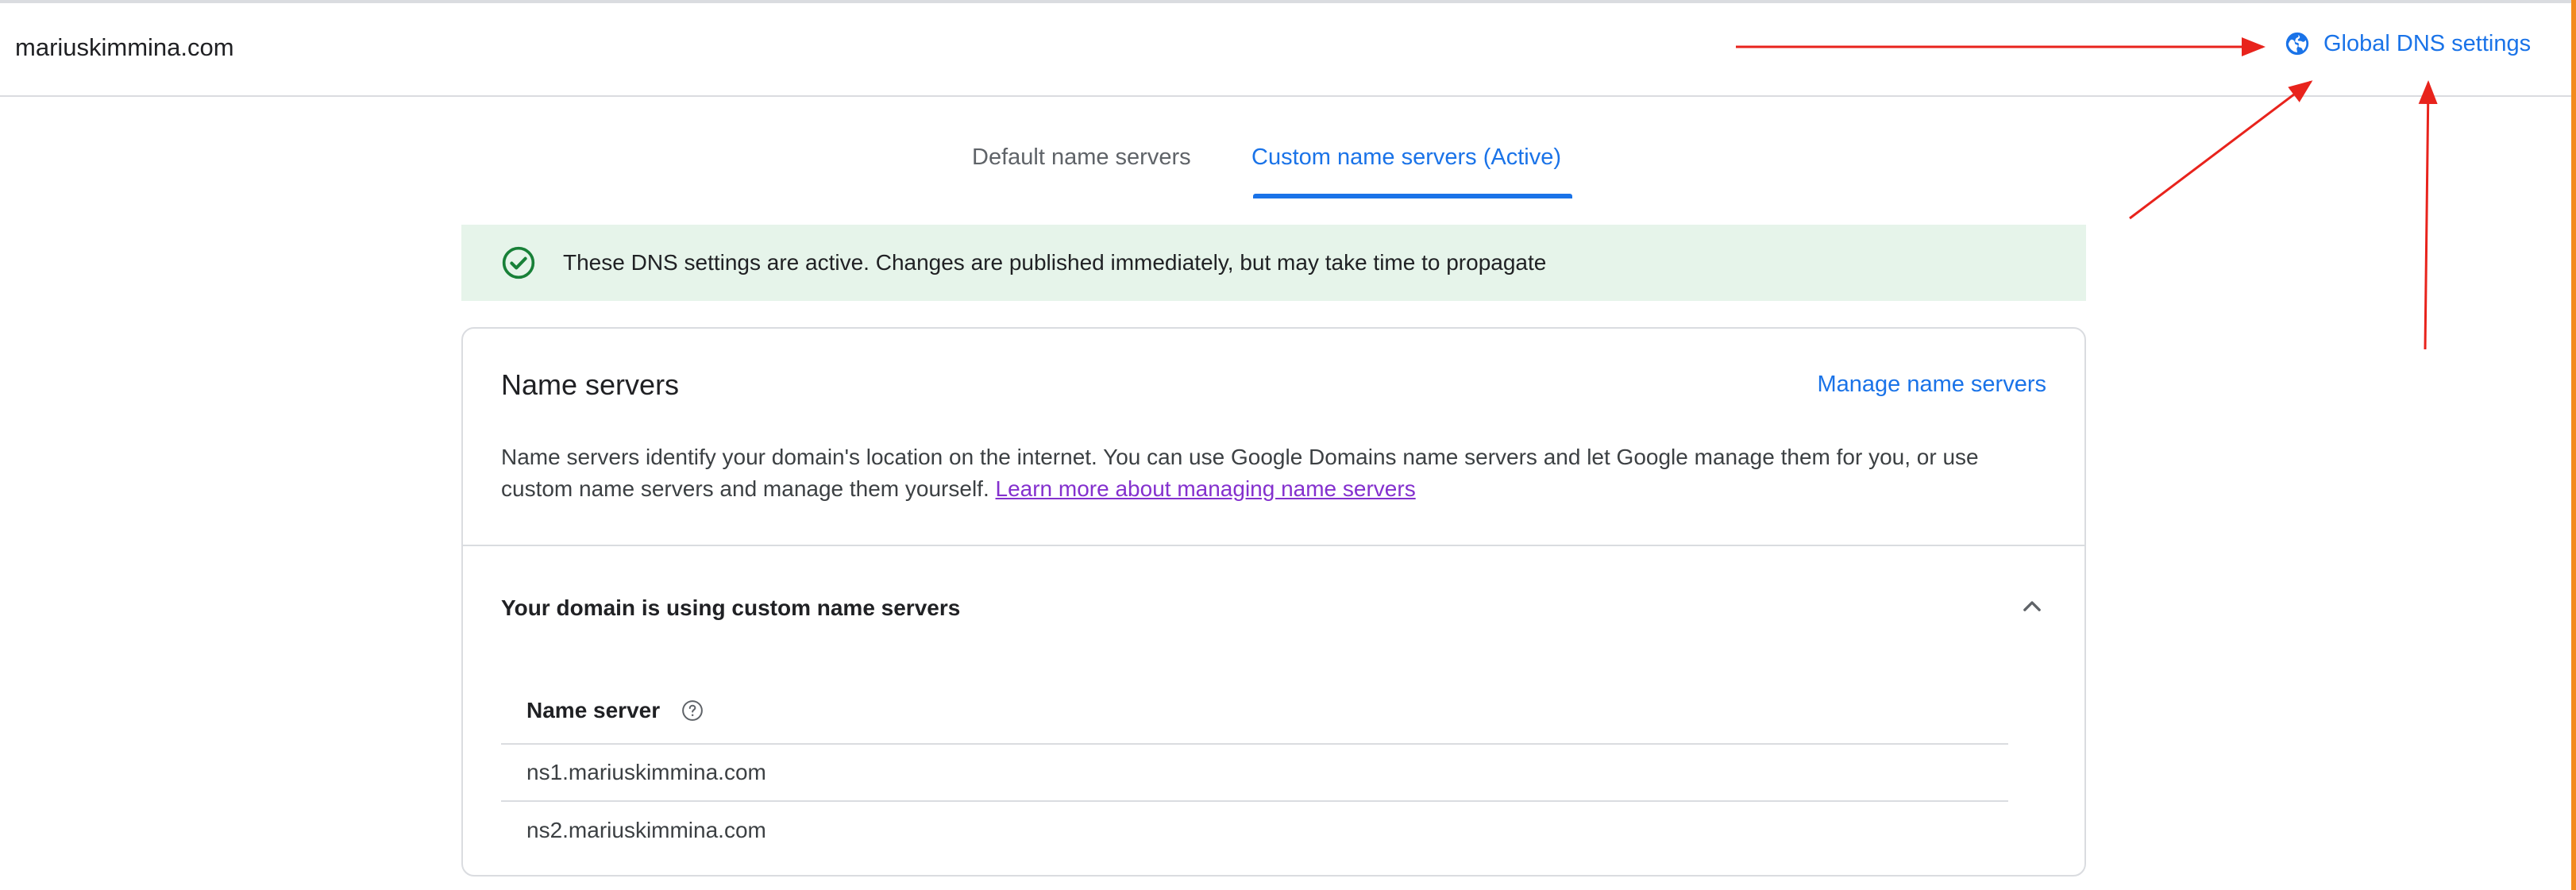 This screenshot has height=890, width=2576. Describe the element at coordinates (1285, 50) in the screenshot. I see `header-bar: mariuskimmina.com Global DNS settings` at that location.